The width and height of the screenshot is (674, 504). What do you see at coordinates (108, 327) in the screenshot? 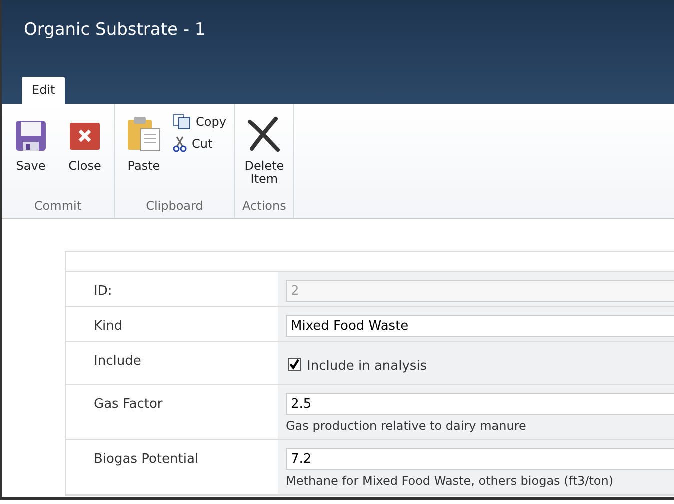
I see `field-label: Kind` at bounding box center [108, 327].